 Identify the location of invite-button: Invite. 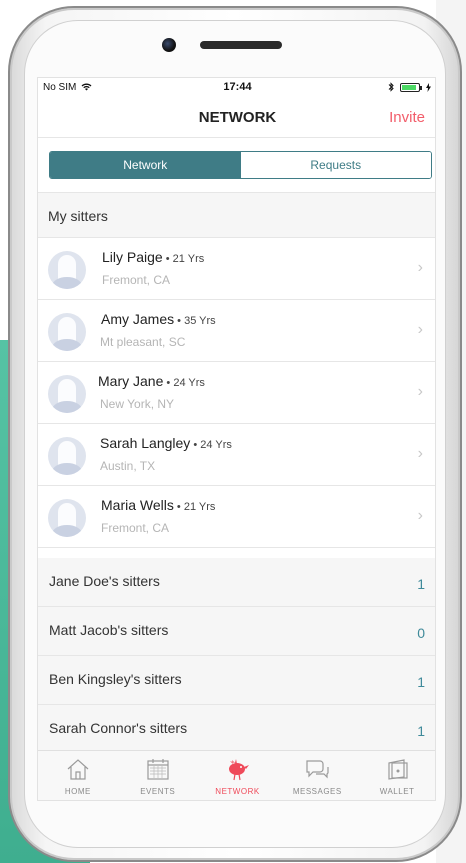
(407, 117).